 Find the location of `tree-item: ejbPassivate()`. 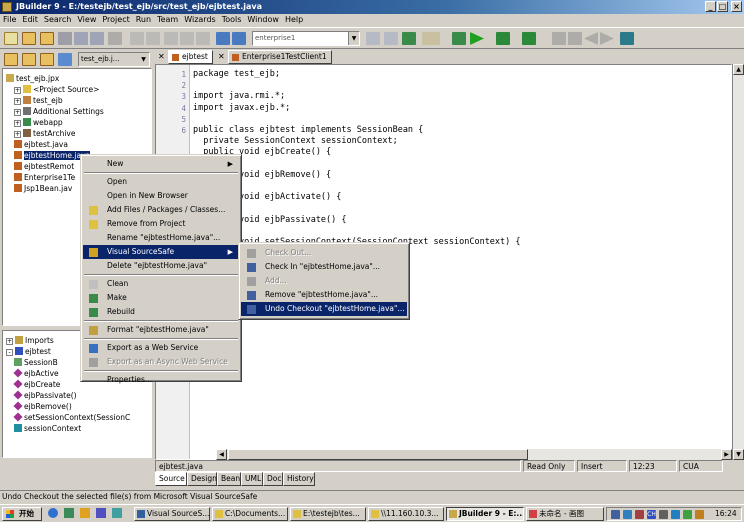

tree-item: ejbPassivate() is located at coordinates (45, 395).